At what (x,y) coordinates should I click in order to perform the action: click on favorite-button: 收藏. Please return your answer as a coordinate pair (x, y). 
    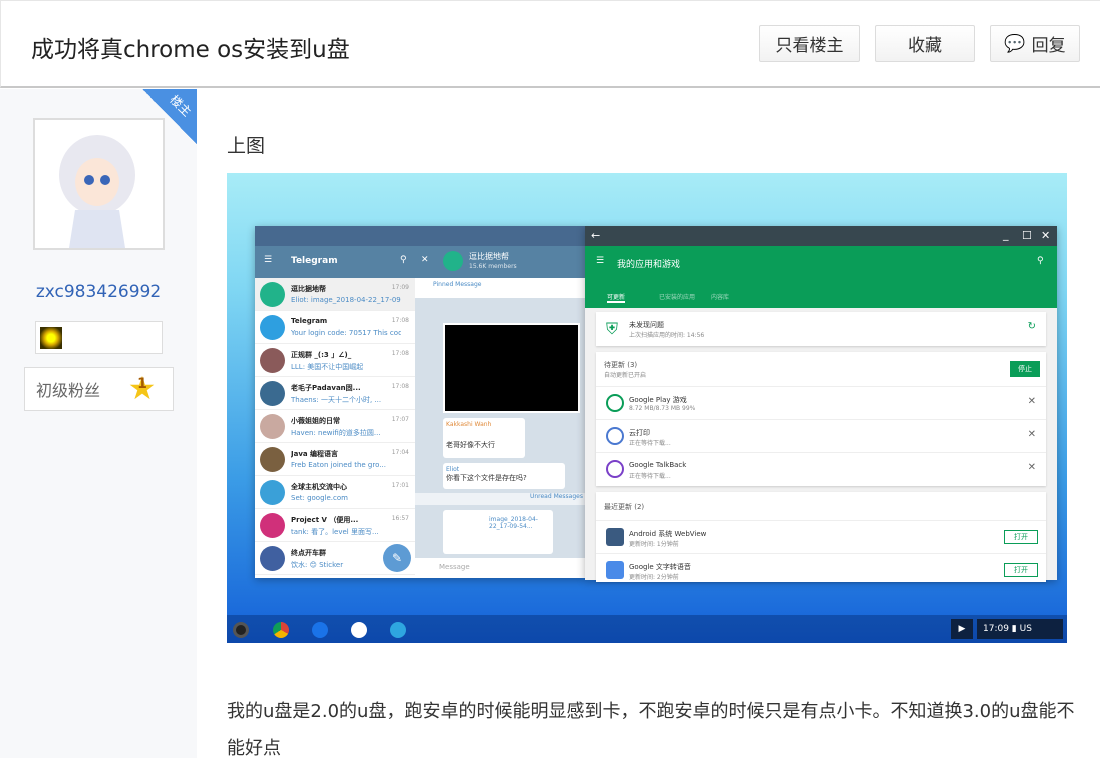
    Looking at the image, I should click on (925, 43).